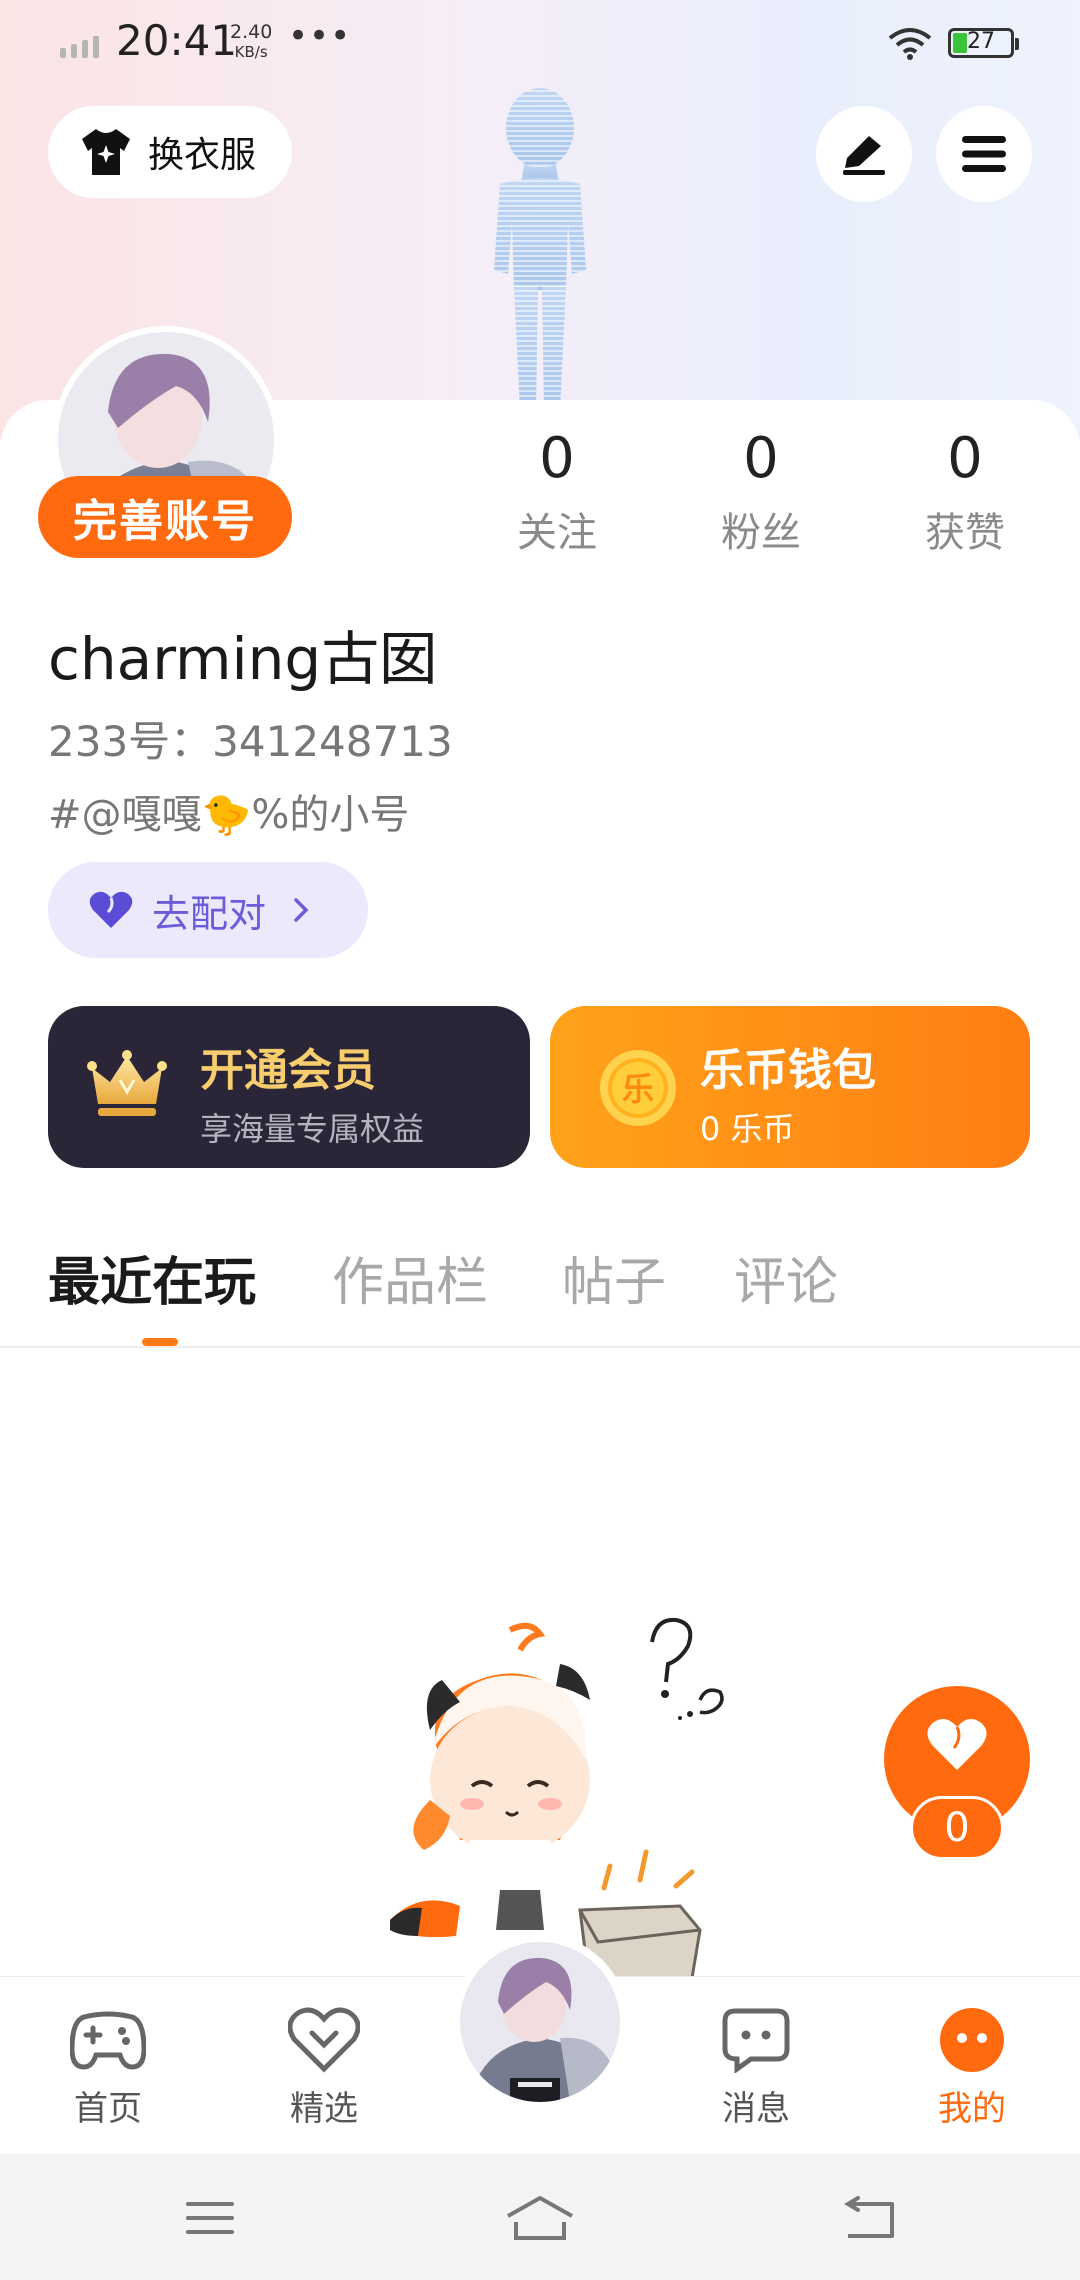 The width and height of the screenshot is (1080, 2280). Describe the element at coordinates (165, 517) in the screenshot. I see `complete-account-button: 完善账号` at that location.